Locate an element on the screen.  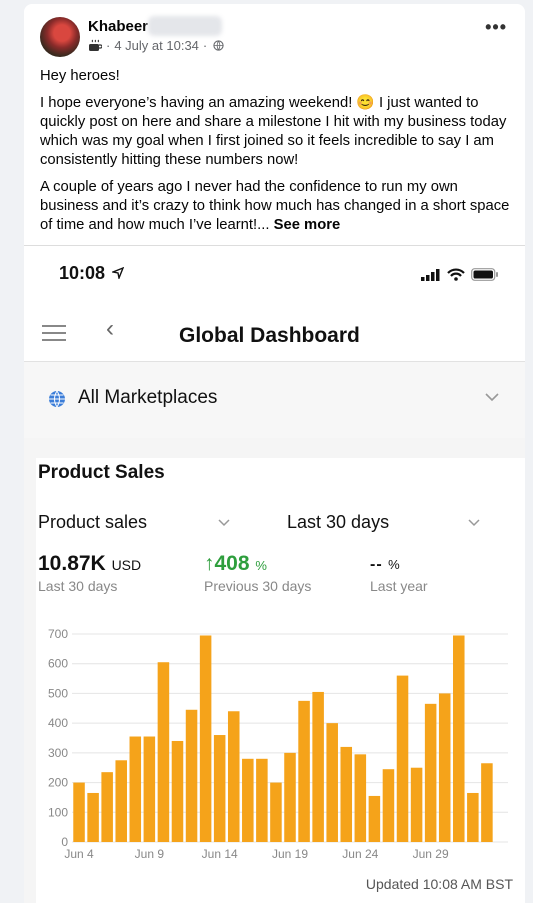
post-timestamp: 4 July at 10:34 is located at coordinates (156, 45).